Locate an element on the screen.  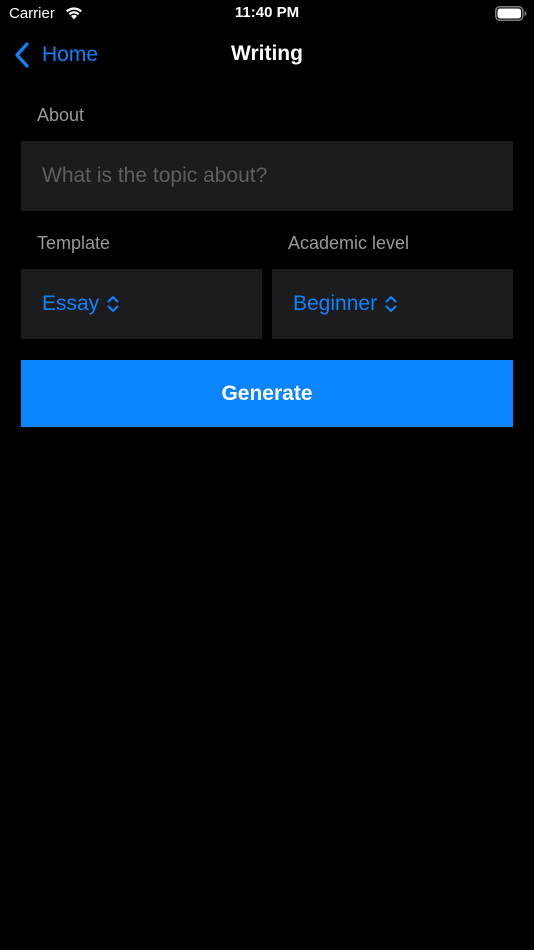
template-label: Template is located at coordinates (74, 243).